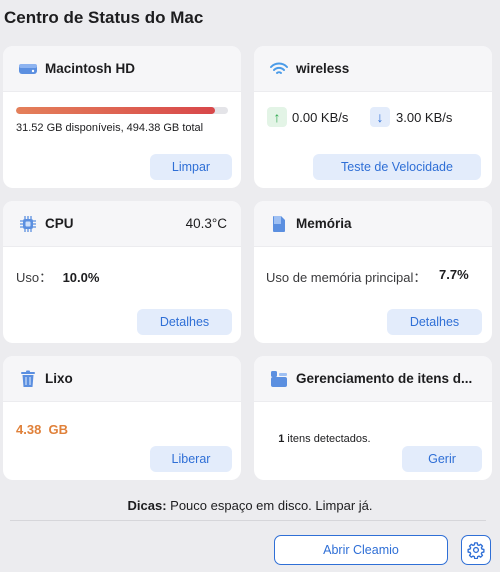 The image size is (500, 572). What do you see at coordinates (279, 379) in the screenshot?
I see `items-management-icon` at bounding box center [279, 379].